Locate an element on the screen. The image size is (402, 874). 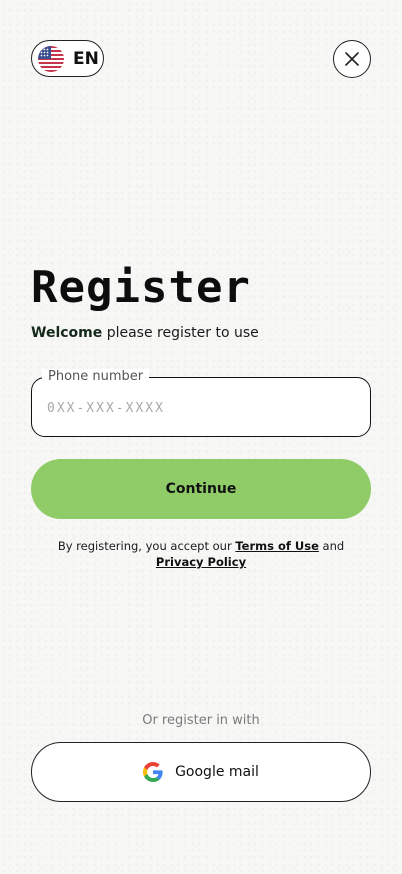
page-title: Register is located at coordinates (141, 287).